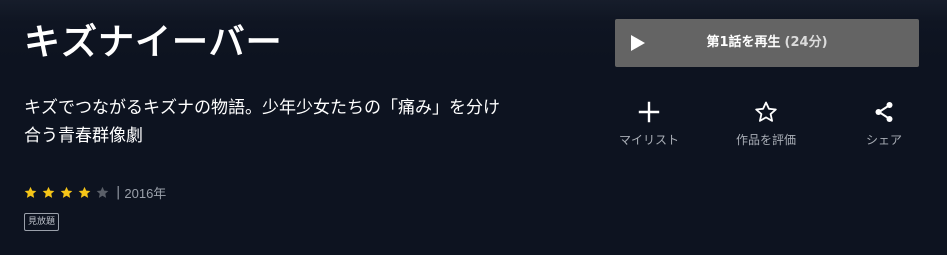 The image size is (947, 255). What do you see at coordinates (649, 125) in the screenshot?
I see `add-to-mylist-button: マイリスト` at bounding box center [649, 125].